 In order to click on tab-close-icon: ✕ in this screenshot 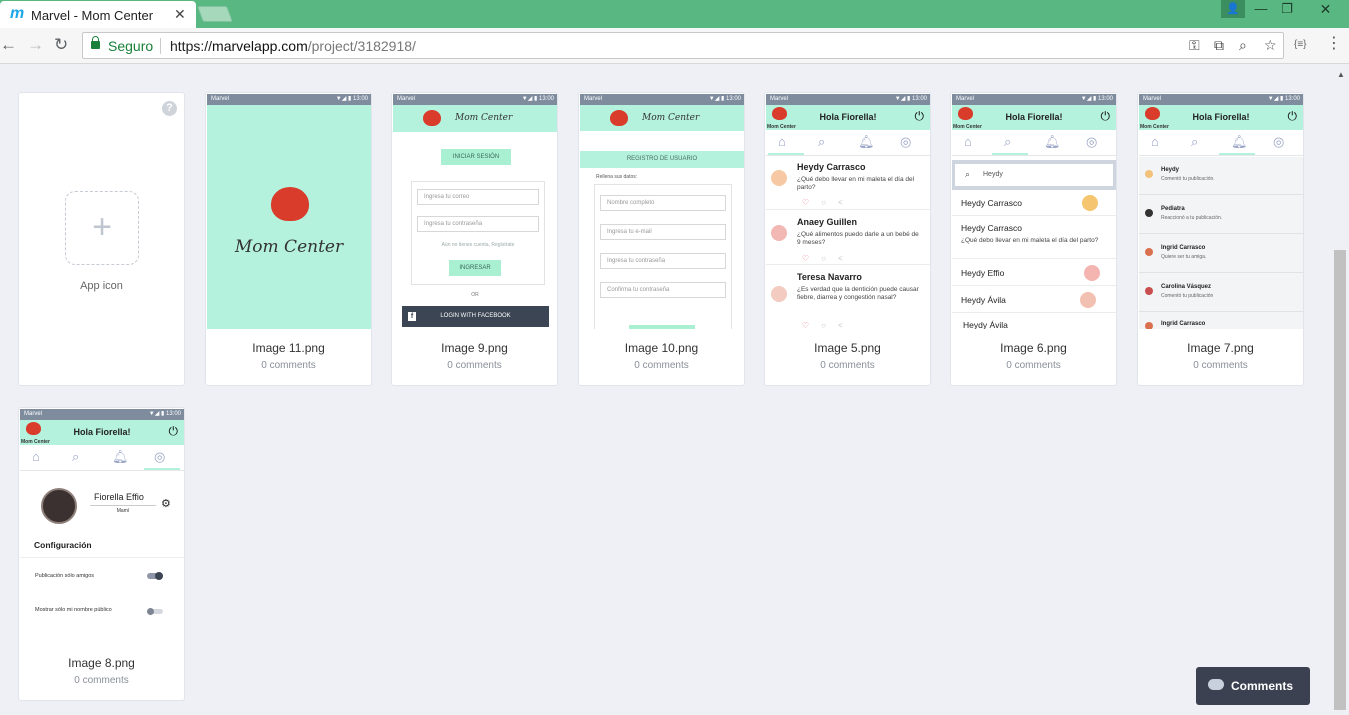, I will do `click(180, 14)`.